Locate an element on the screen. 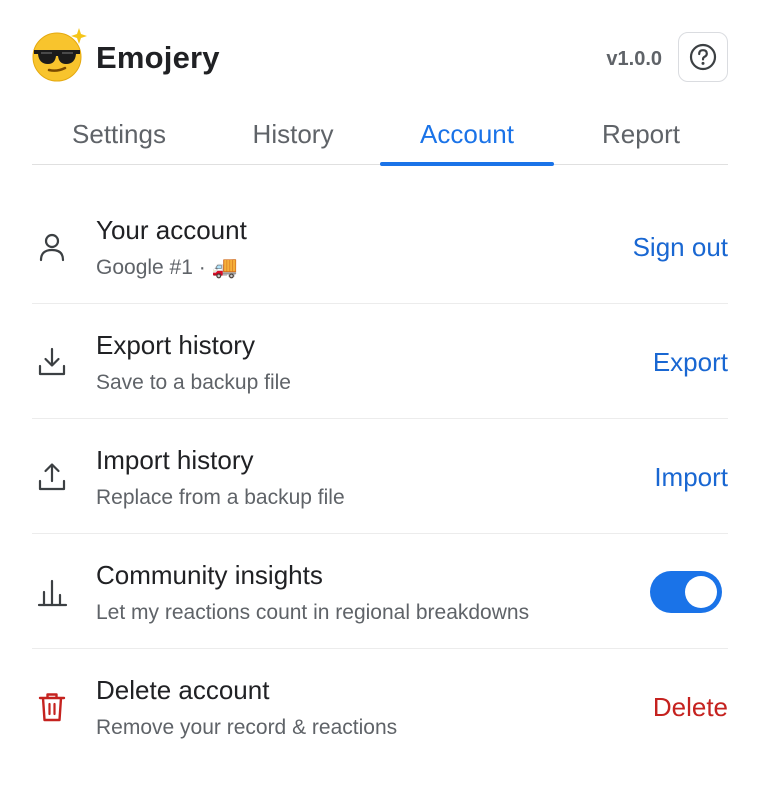  app-title: Emojery is located at coordinates (158, 57).